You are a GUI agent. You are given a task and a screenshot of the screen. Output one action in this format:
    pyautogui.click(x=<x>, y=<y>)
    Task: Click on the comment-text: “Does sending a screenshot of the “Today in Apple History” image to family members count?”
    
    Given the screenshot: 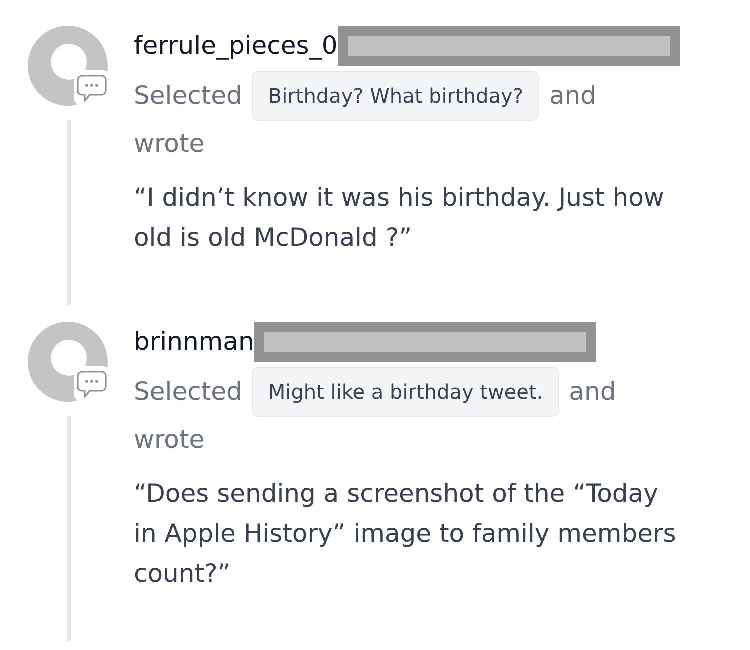 What is the action you would take?
    pyautogui.click(x=406, y=534)
    